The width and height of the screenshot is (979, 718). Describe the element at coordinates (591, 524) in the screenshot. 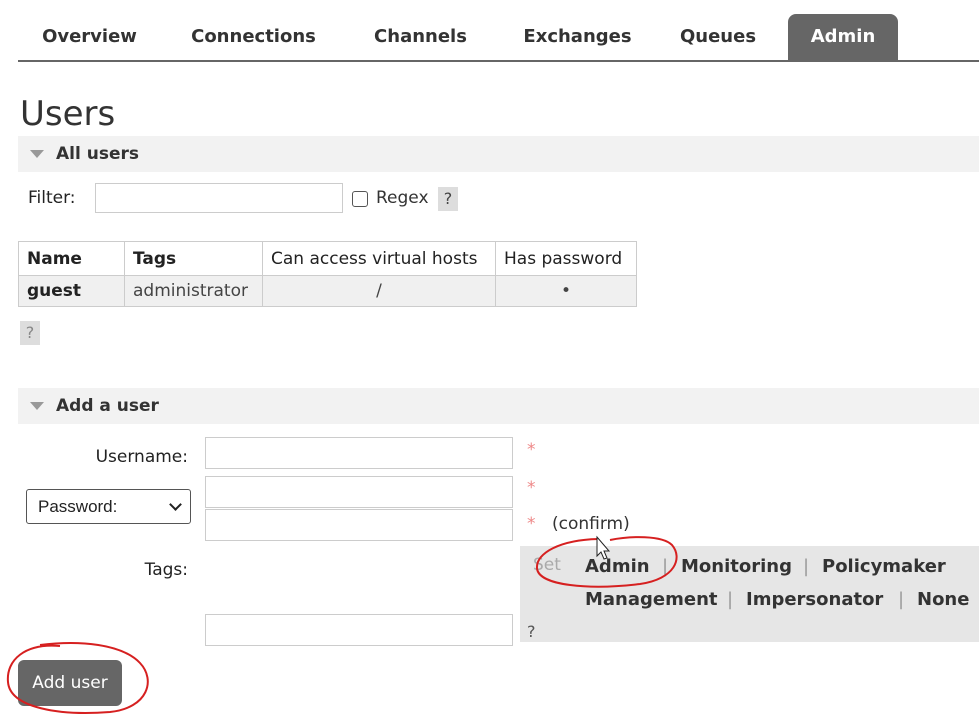

I see `confirm-label: (confirm)` at that location.